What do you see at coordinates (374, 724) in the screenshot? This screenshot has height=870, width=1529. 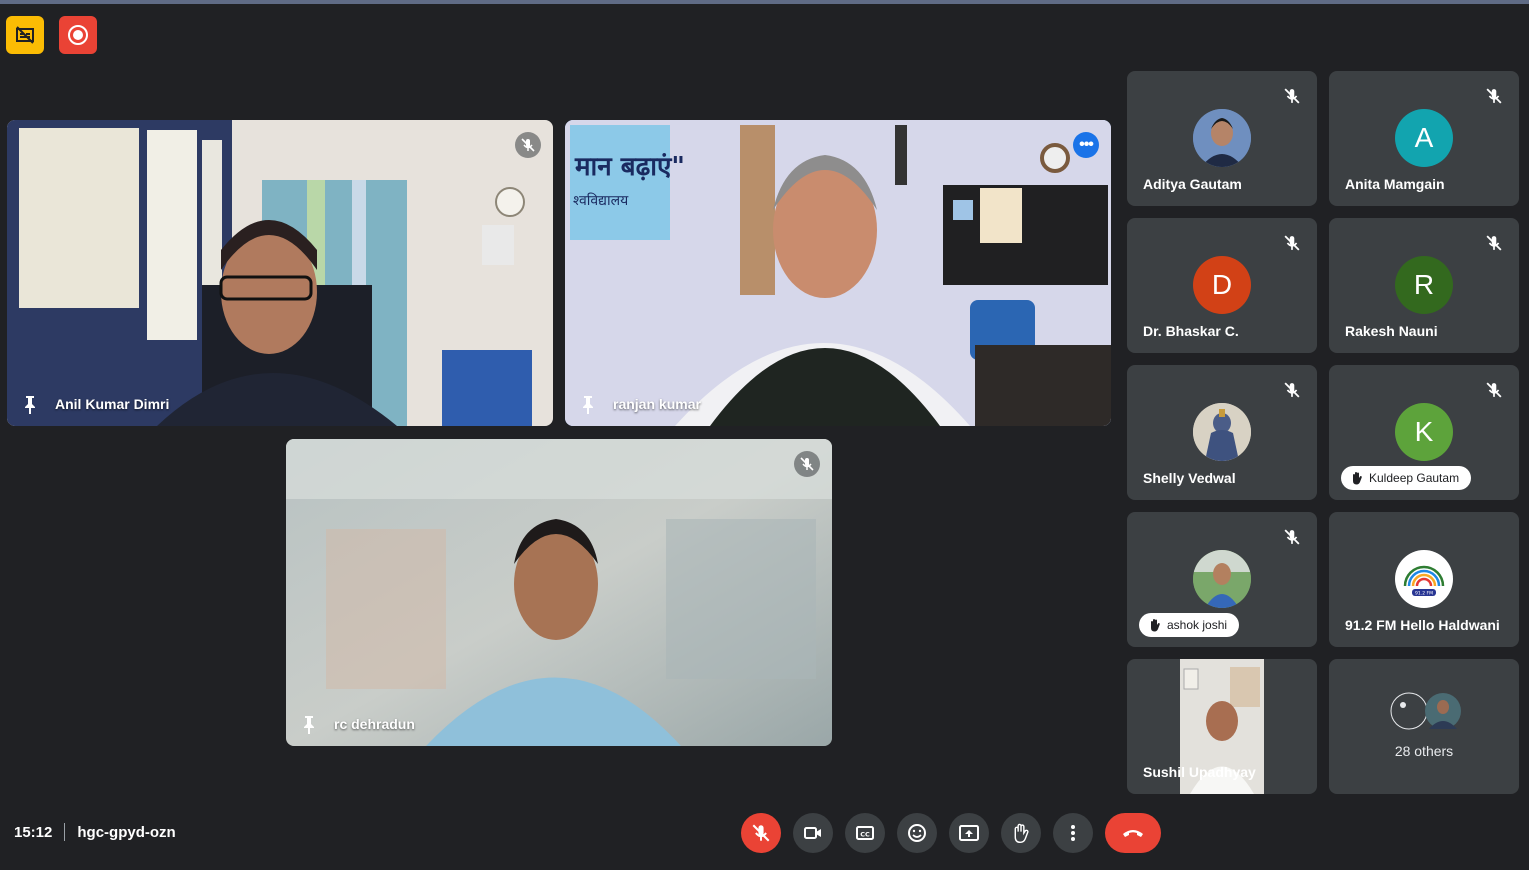 I see `participant-name: rc dehradun` at bounding box center [374, 724].